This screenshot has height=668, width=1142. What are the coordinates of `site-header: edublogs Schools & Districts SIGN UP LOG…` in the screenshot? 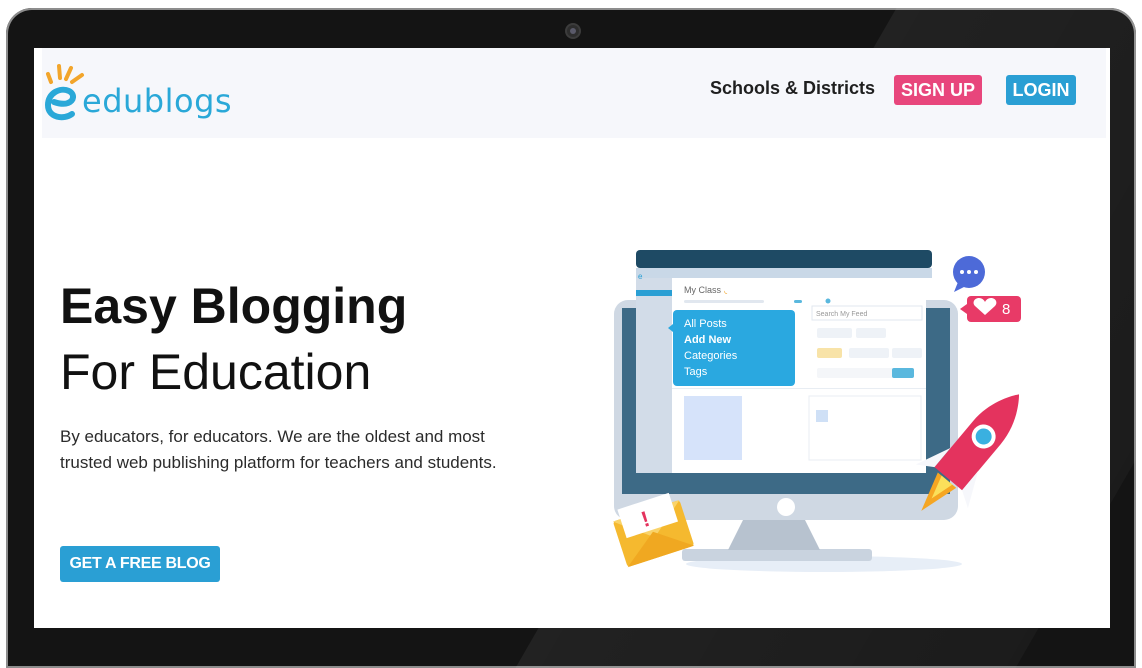 It's located at (574, 93).